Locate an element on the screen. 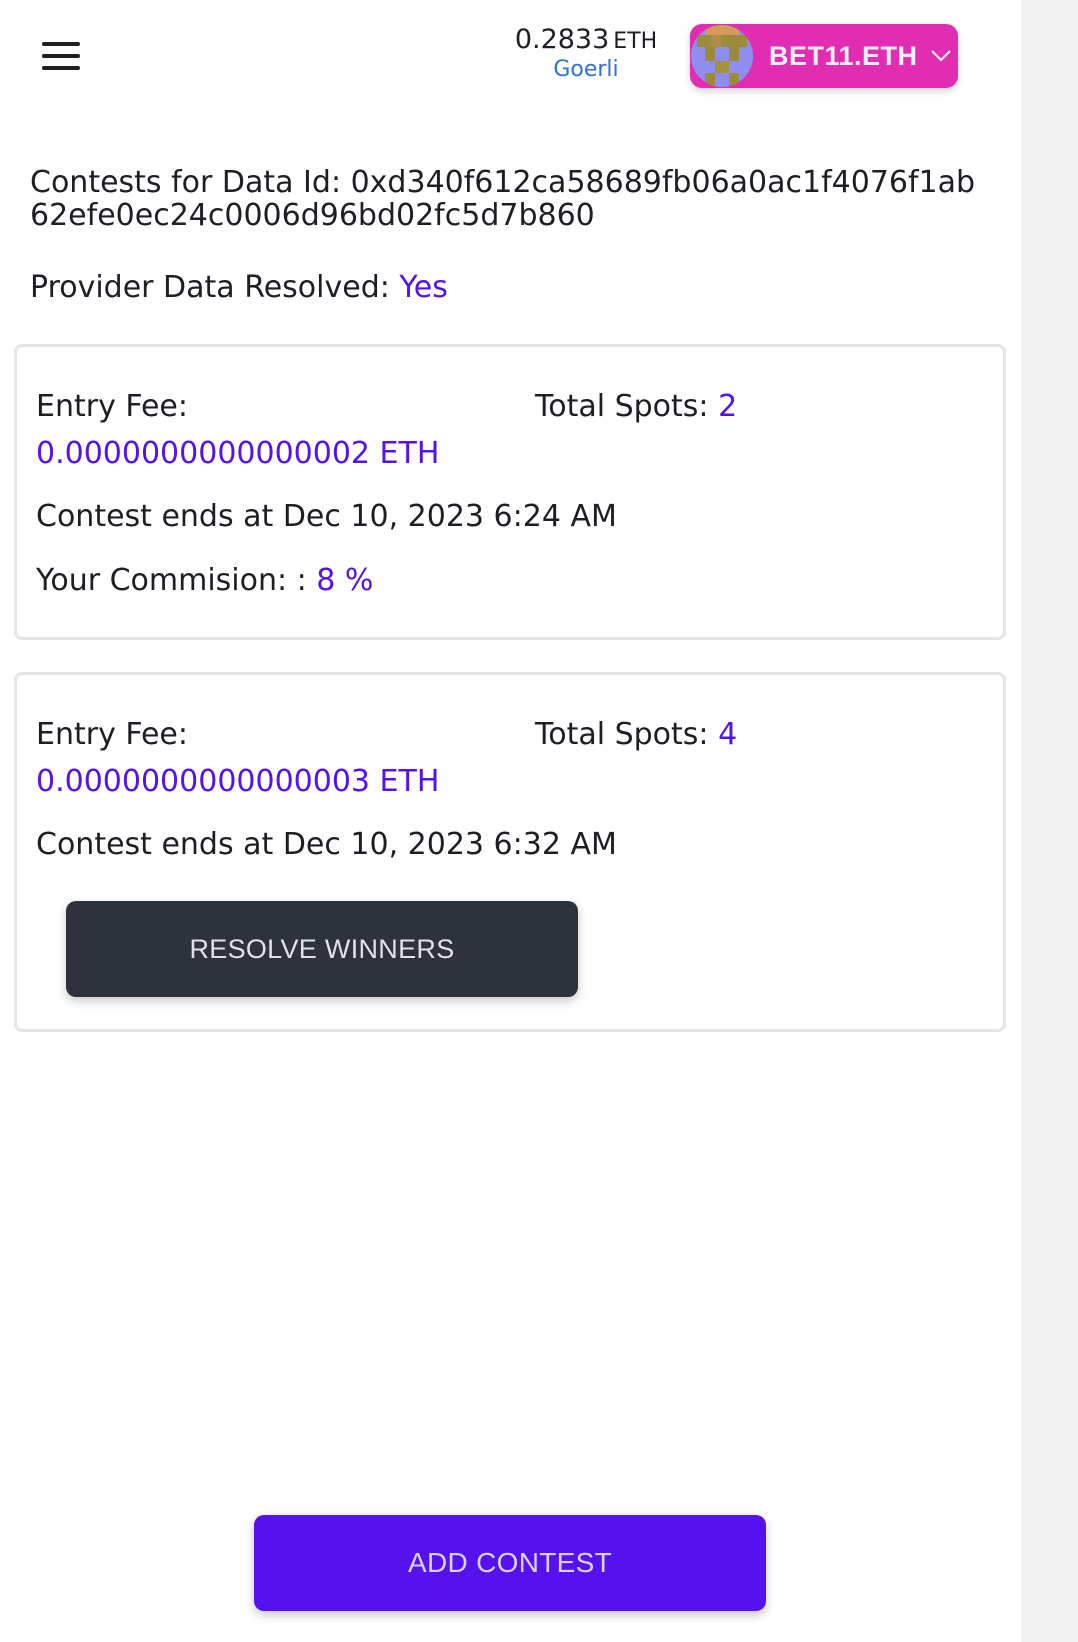  account-avatar is located at coordinates (722, 56).